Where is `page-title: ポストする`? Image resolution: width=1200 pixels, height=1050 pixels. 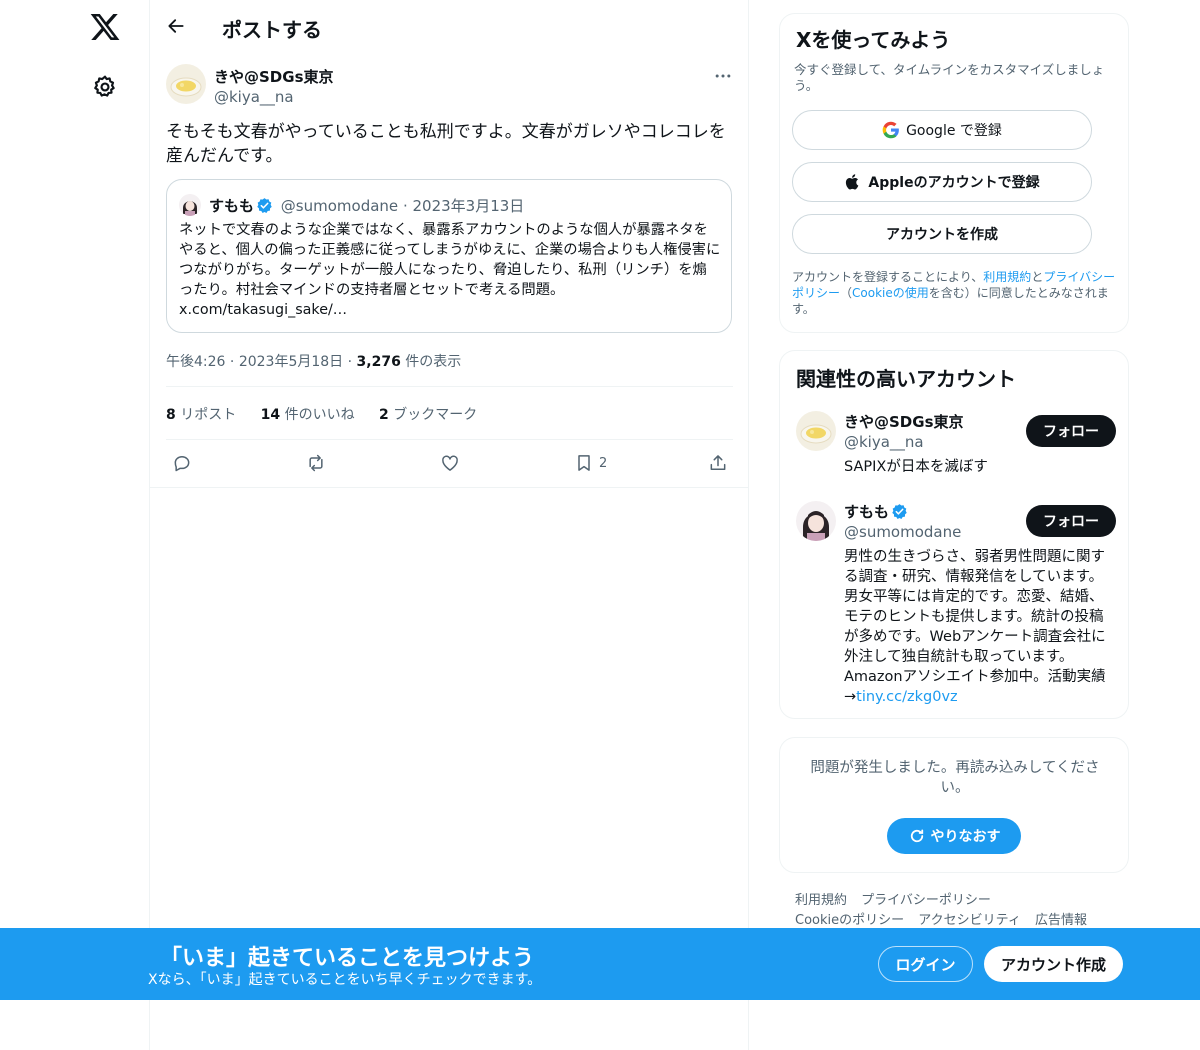 page-title: ポストする is located at coordinates (272, 30).